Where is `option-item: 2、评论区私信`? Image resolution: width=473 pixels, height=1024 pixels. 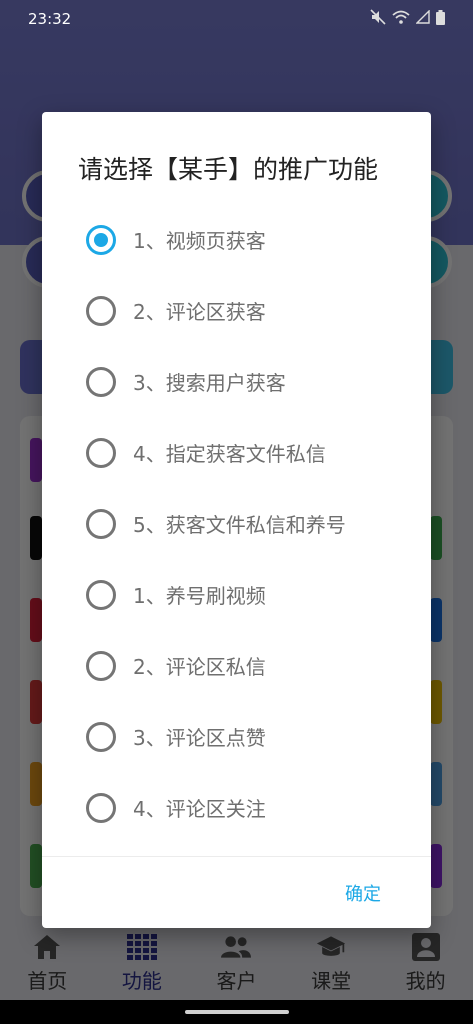
option-item: 2、评论区私信 is located at coordinates (236, 665).